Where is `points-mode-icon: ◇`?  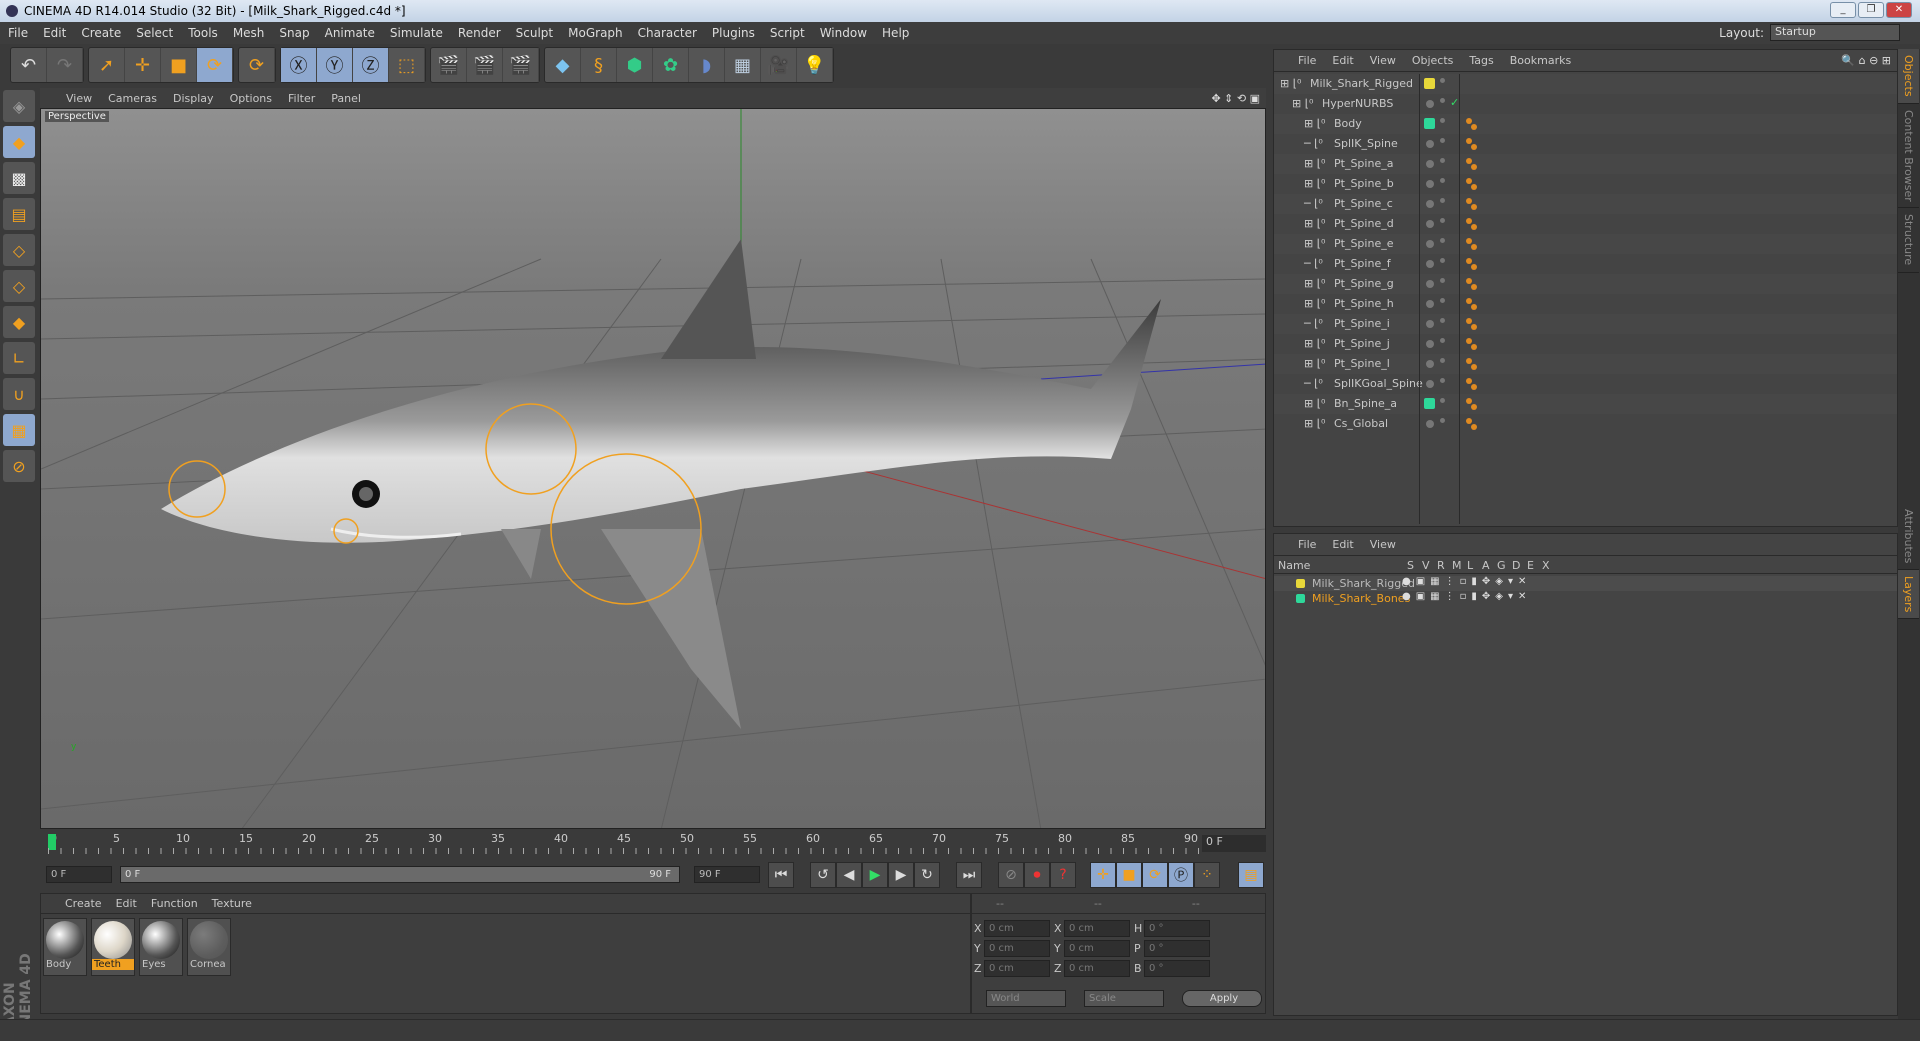 points-mode-icon: ◇ is located at coordinates (19, 250).